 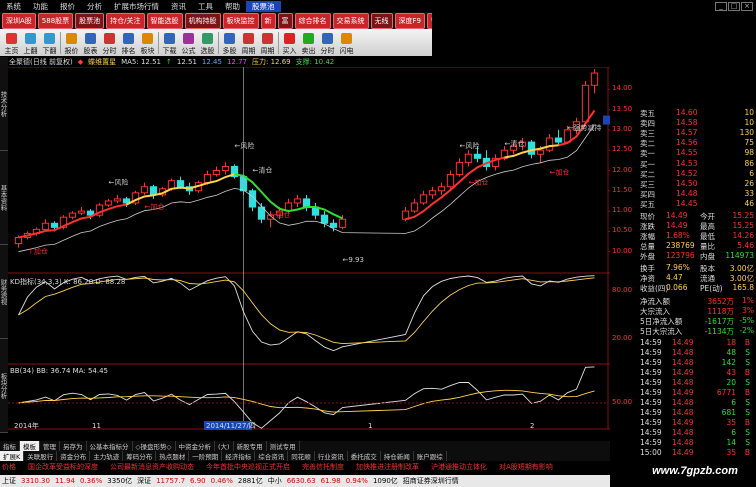 What do you see at coordinates (323, 467) in the screenshot?
I see `ticker-item: 完善信托制度` at bounding box center [323, 467].